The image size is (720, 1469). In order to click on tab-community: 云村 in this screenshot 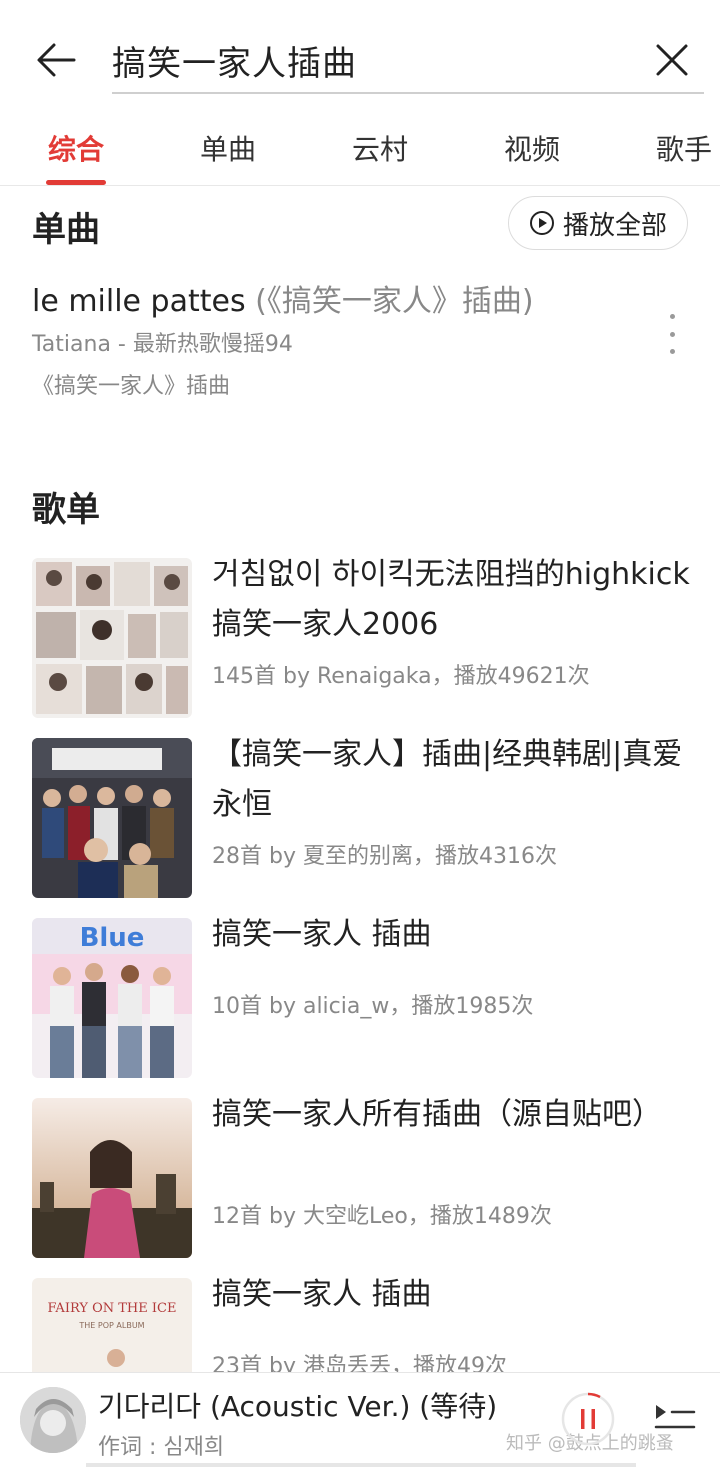, I will do `click(380, 148)`.